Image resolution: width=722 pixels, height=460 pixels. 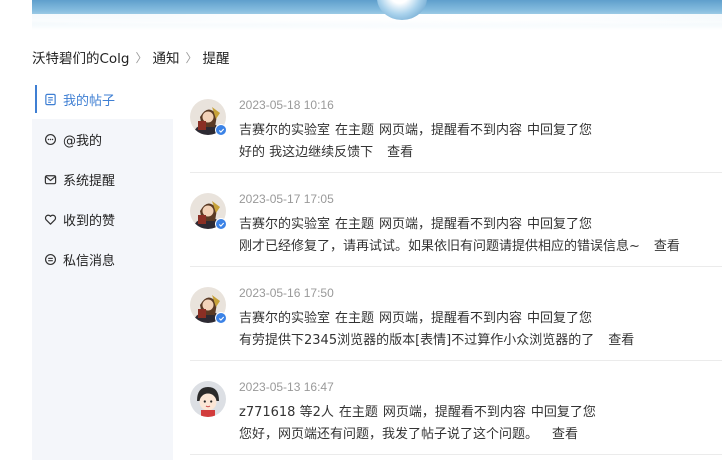 I want to click on notice-content: 有劳提供下2345浏览器的版本[表情]不过算作小众浏览器的了, so click(x=417, y=340).